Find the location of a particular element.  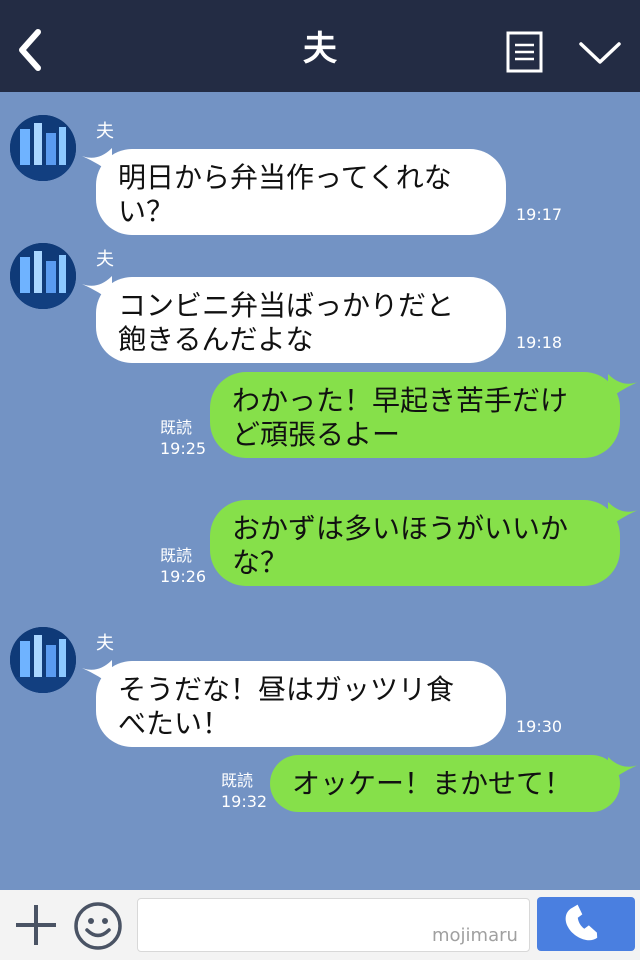

message-text-line: おかずは多いほうがいいか is located at coordinates (400, 528).